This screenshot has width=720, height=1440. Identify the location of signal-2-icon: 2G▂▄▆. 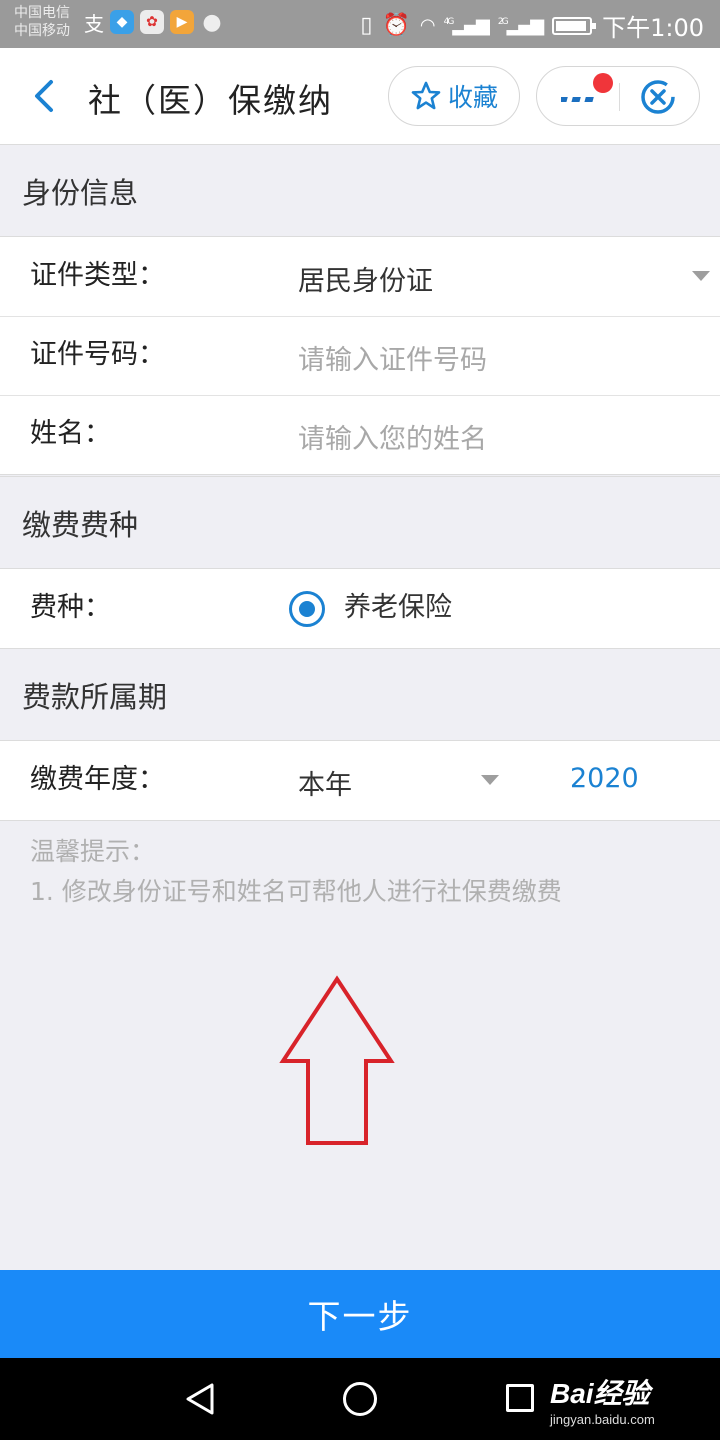
(520, 25).